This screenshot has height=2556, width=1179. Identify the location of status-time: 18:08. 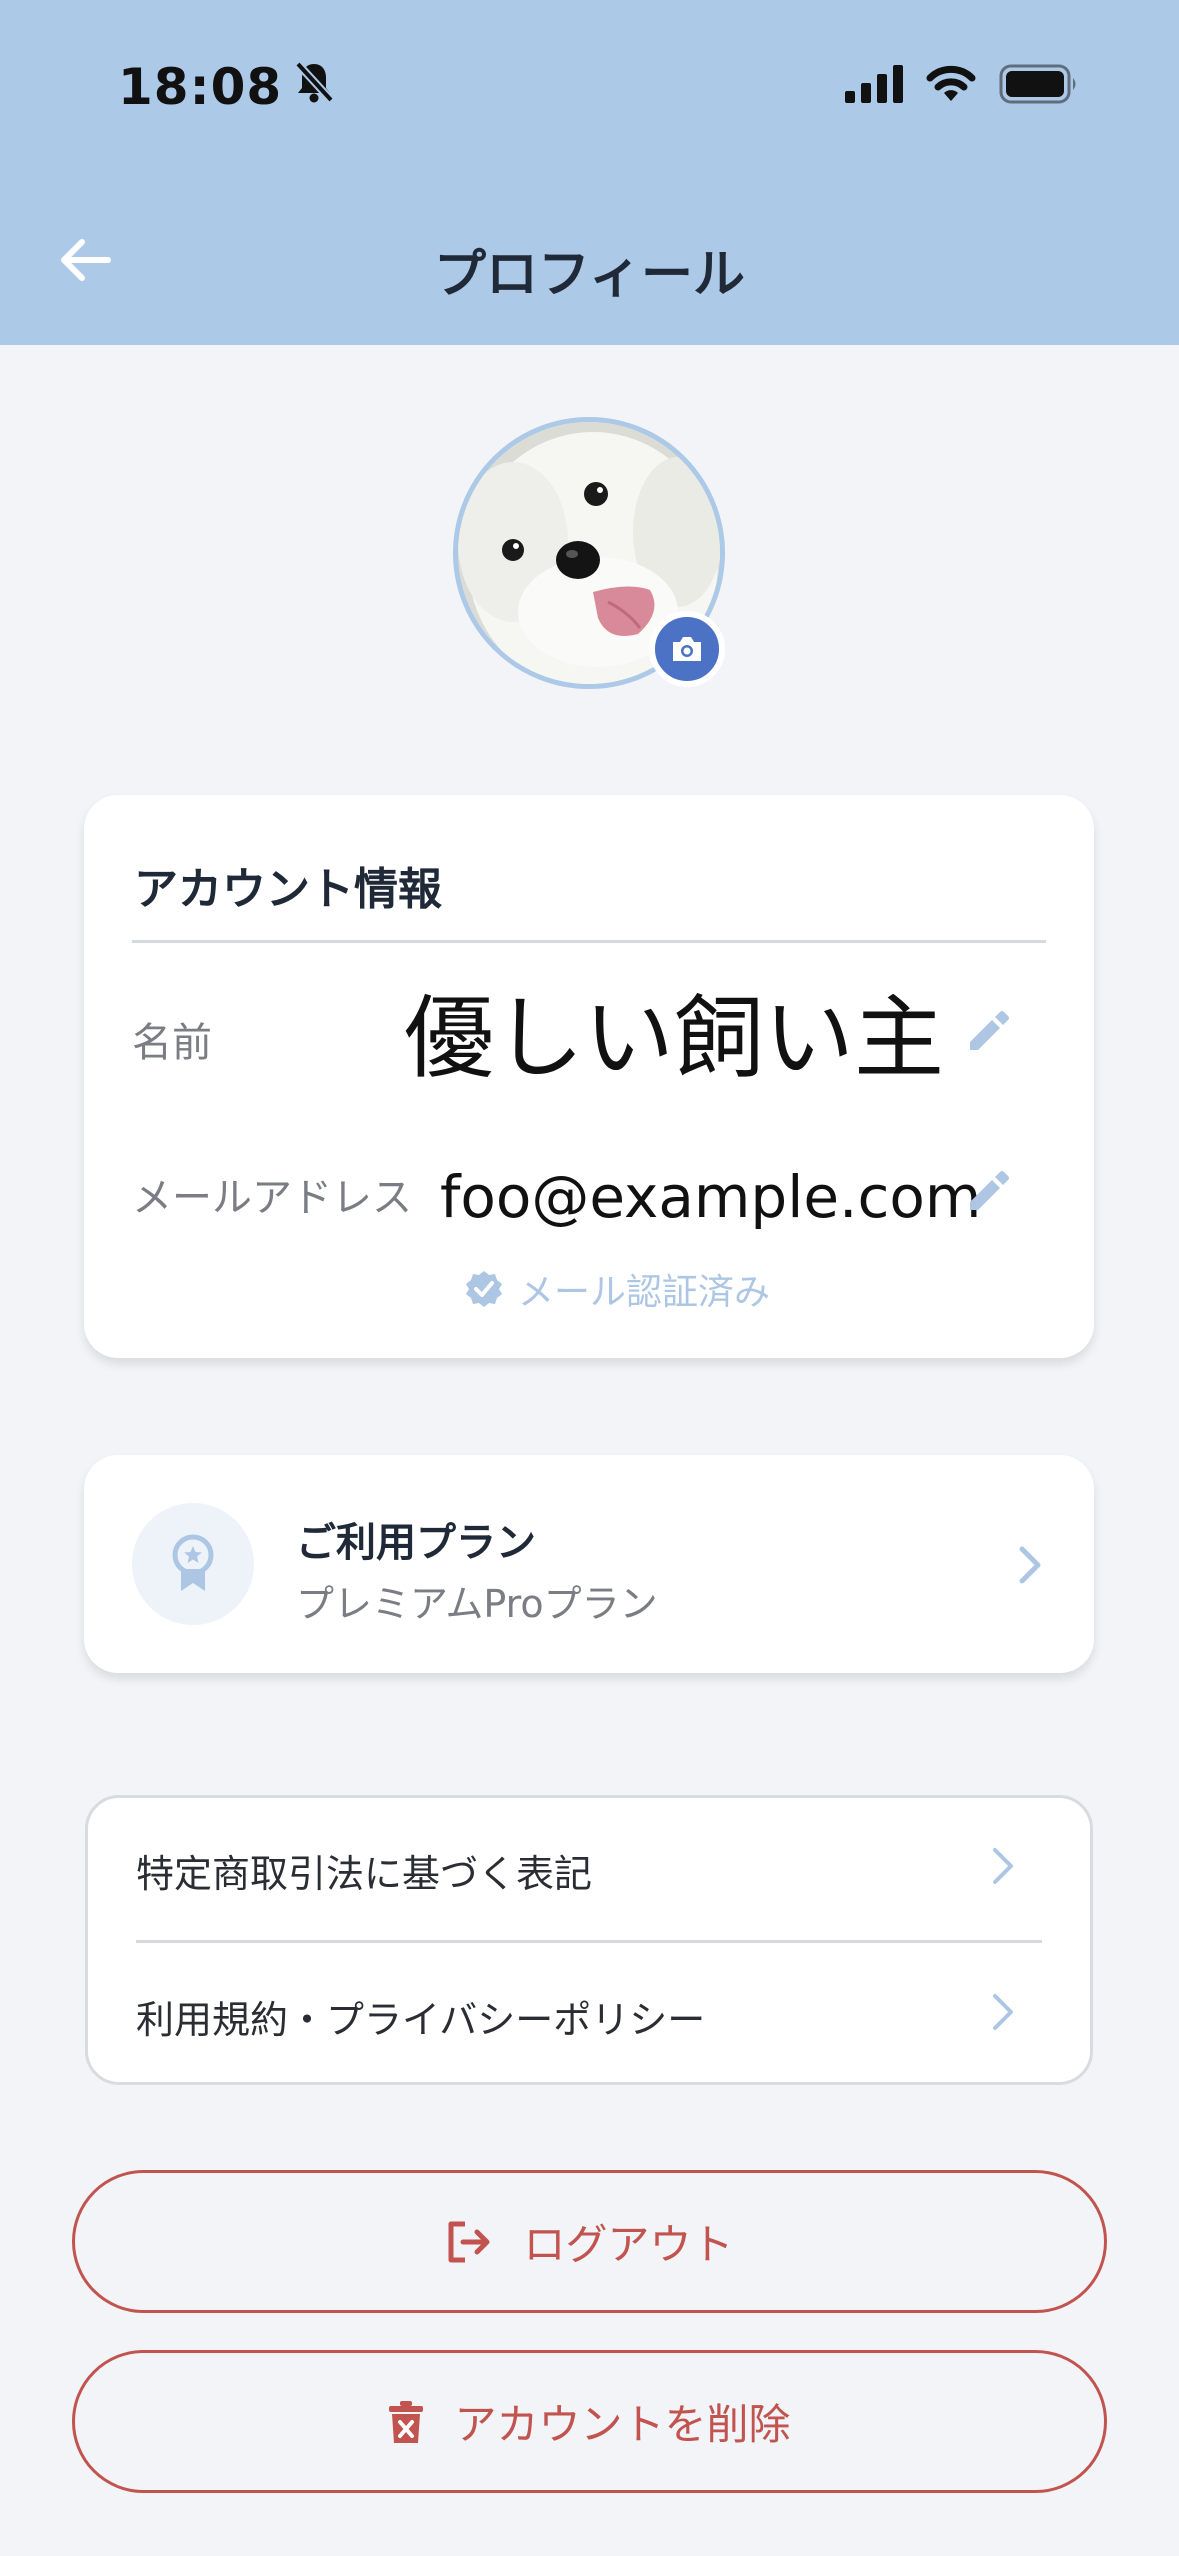
(226, 87).